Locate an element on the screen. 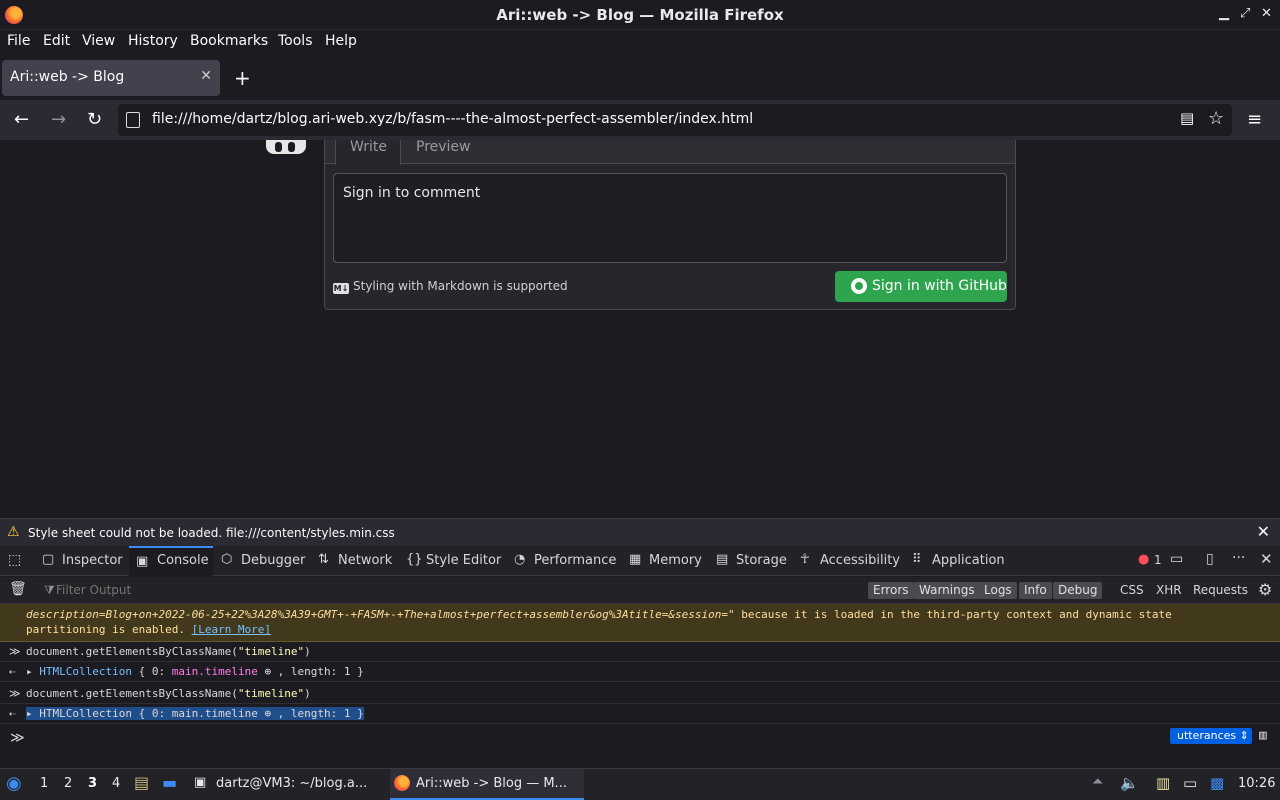  sign-in-github-button: Sign in with GitHub is located at coordinates (921, 286).